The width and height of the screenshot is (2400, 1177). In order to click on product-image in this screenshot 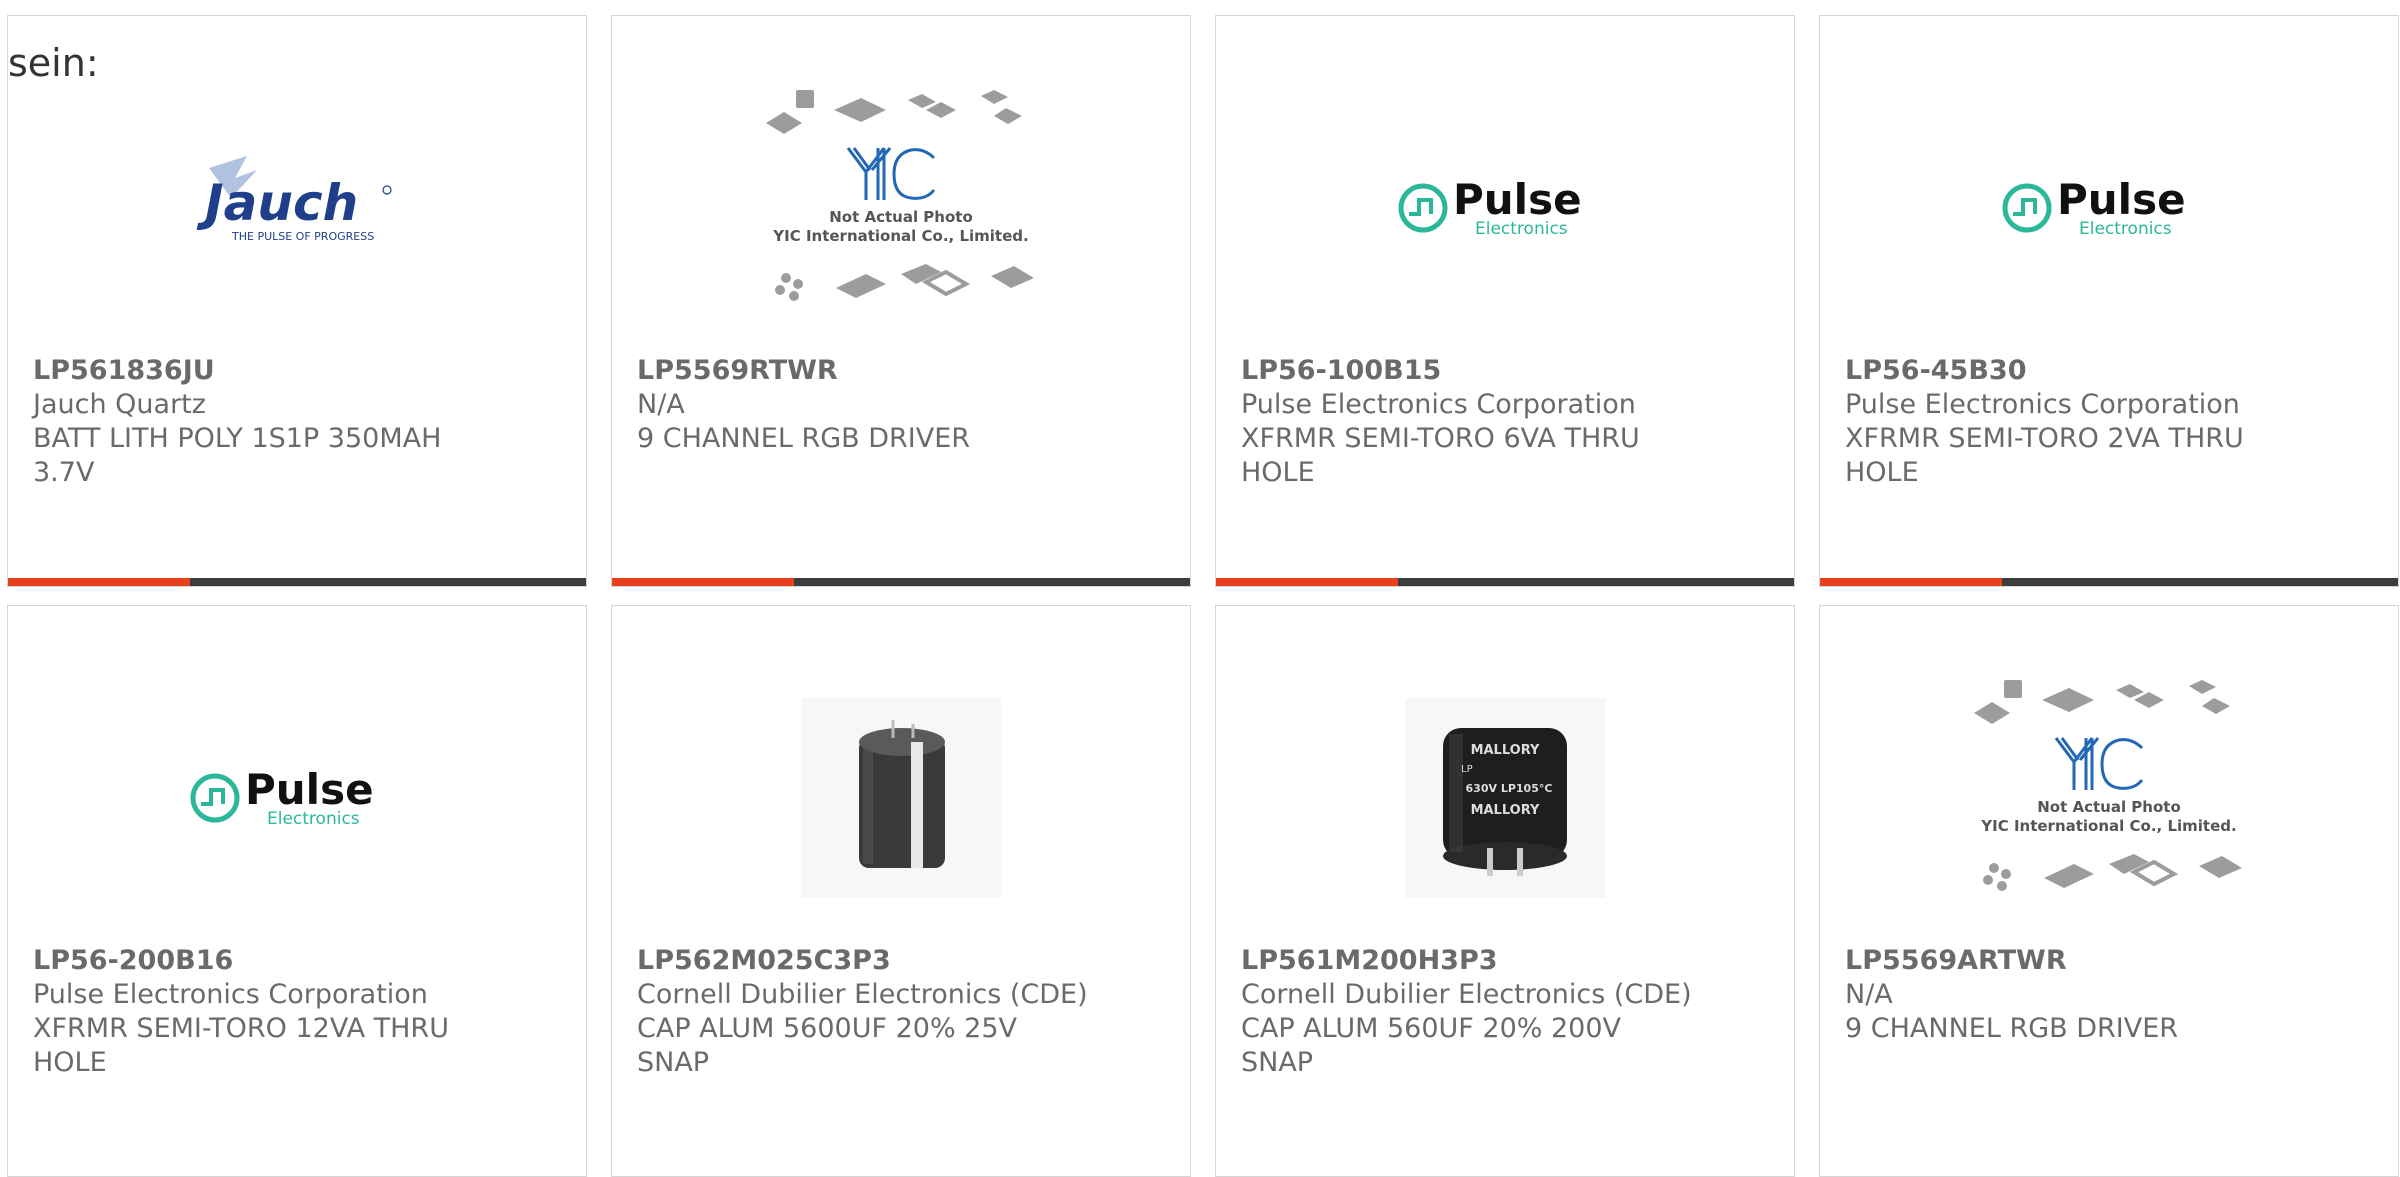, I will do `click(901, 798)`.